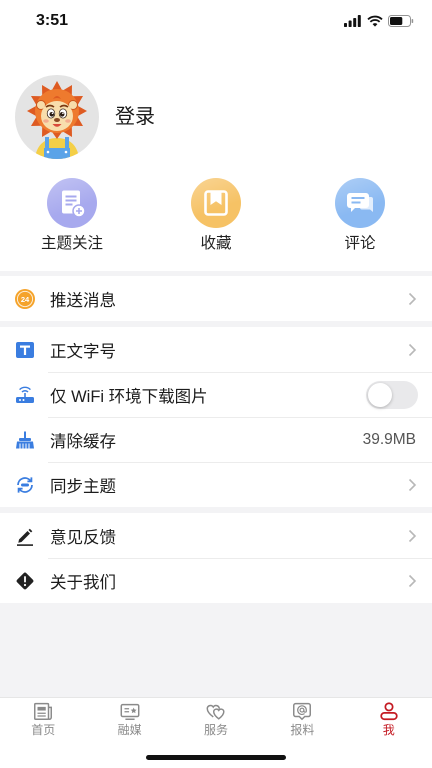 This screenshot has height=768, width=432. Describe the element at coordinates (375, 21) in the screenshot. I see `wifi-icon` at that location.